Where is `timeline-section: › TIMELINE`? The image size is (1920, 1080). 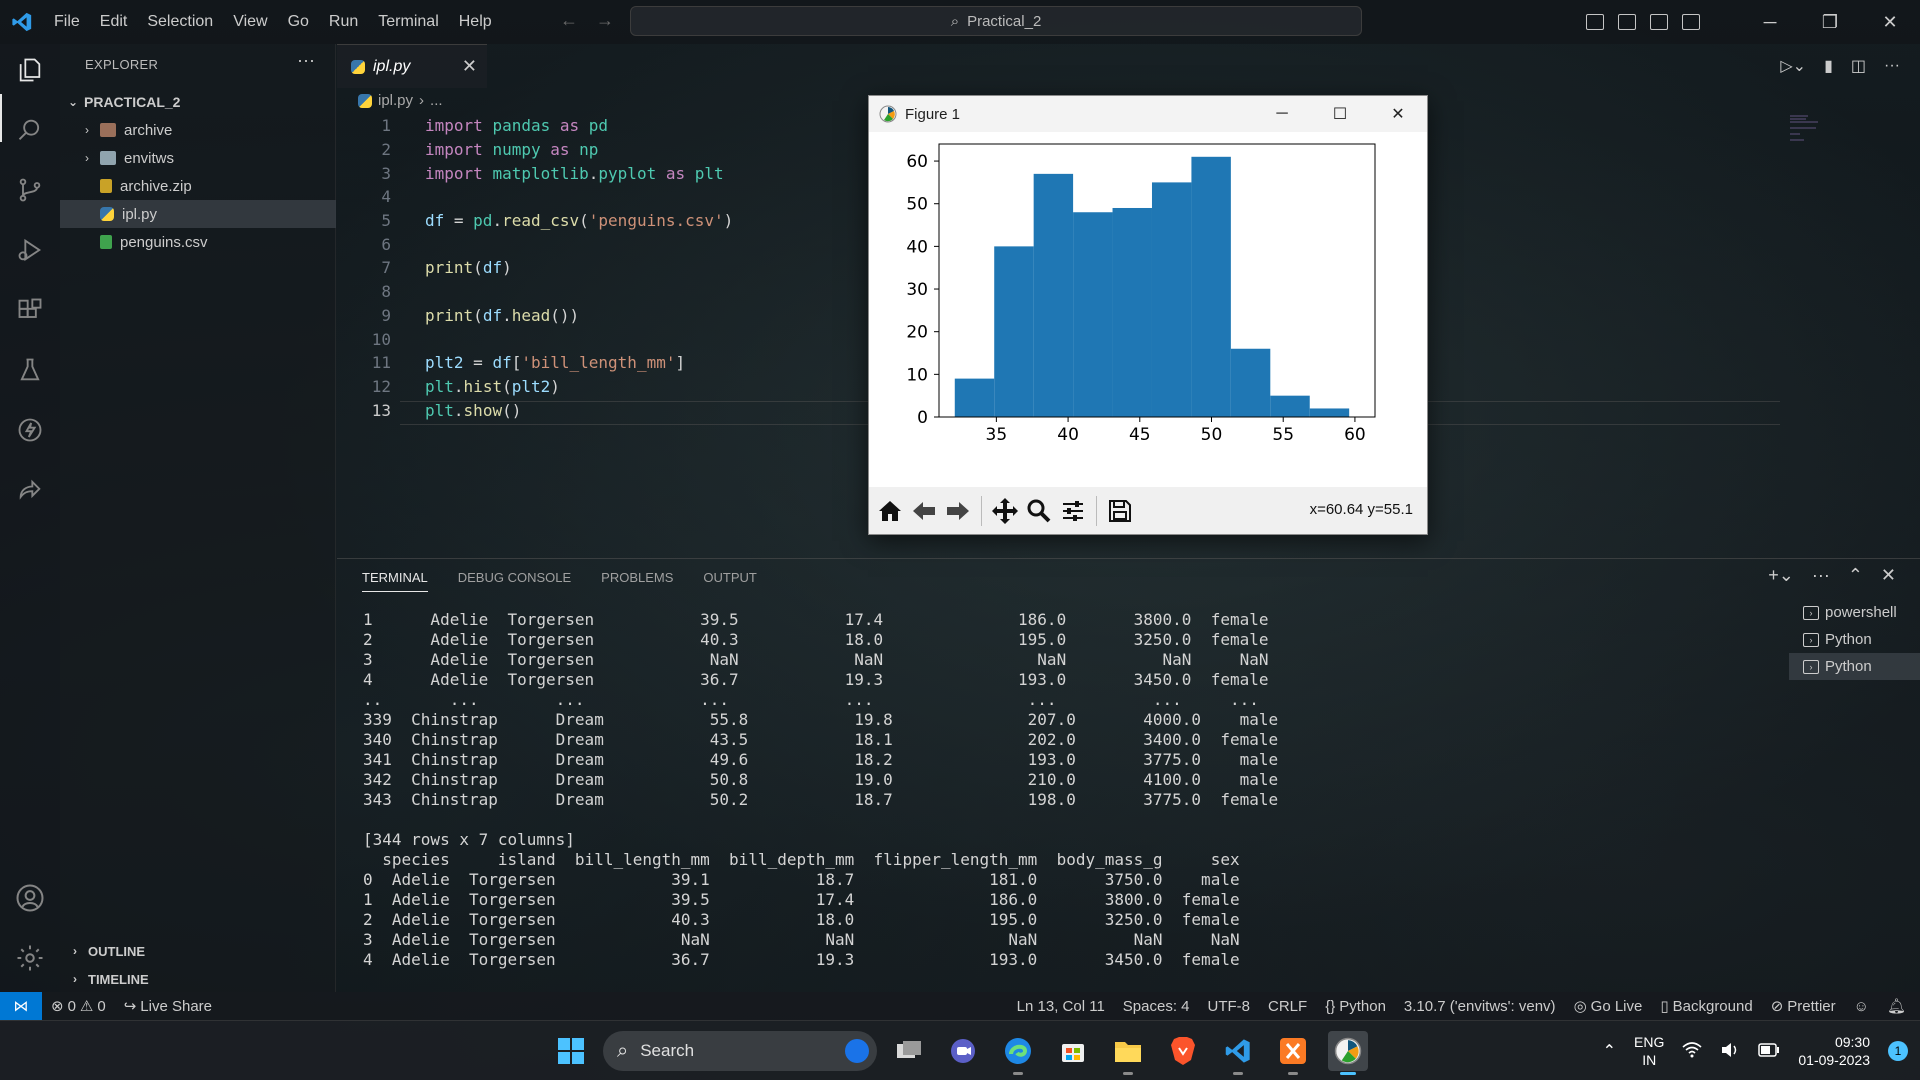 timeline-section: › TIMELINE is located at coordinates (198, 979).